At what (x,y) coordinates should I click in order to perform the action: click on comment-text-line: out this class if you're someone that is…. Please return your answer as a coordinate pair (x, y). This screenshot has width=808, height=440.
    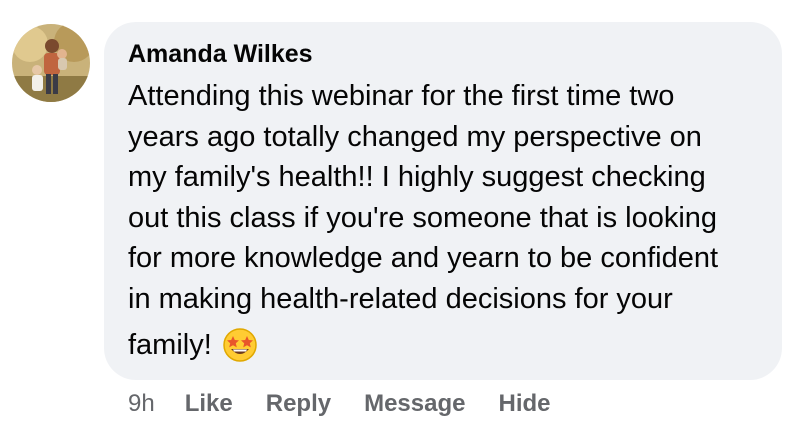
    Looking at the image, I should click on (423, 217).